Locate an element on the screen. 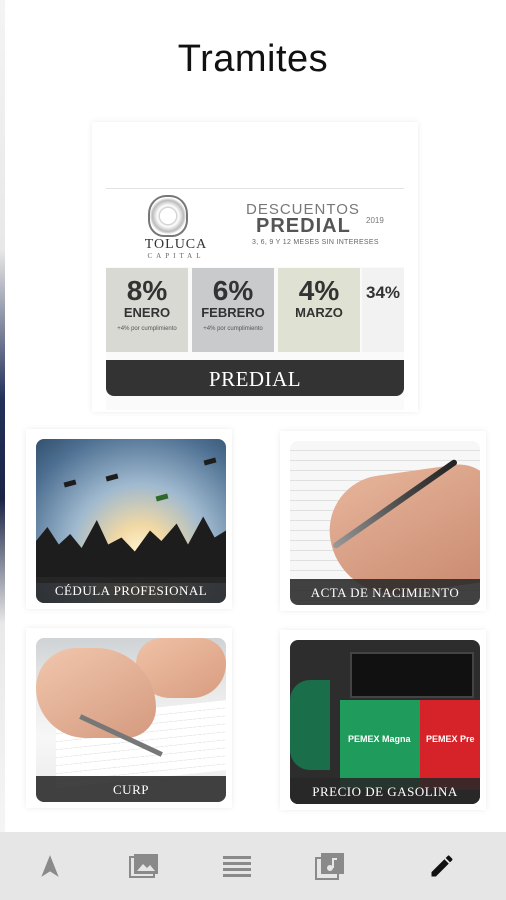 This screenshot has width=506, height=900. bottom-navigation is located at coordinates (253, 866).